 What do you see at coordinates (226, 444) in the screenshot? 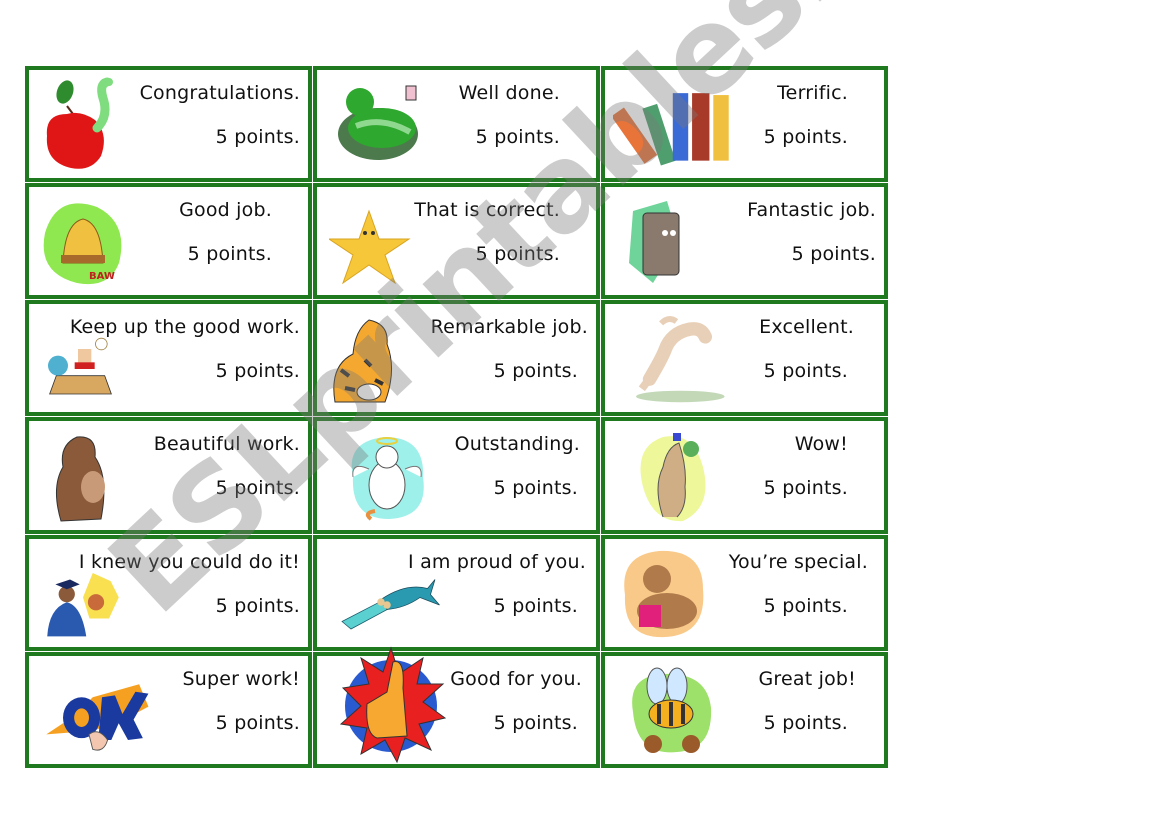
I see `card-phrase: Beautiful work.` at bounding box center [226, 444].